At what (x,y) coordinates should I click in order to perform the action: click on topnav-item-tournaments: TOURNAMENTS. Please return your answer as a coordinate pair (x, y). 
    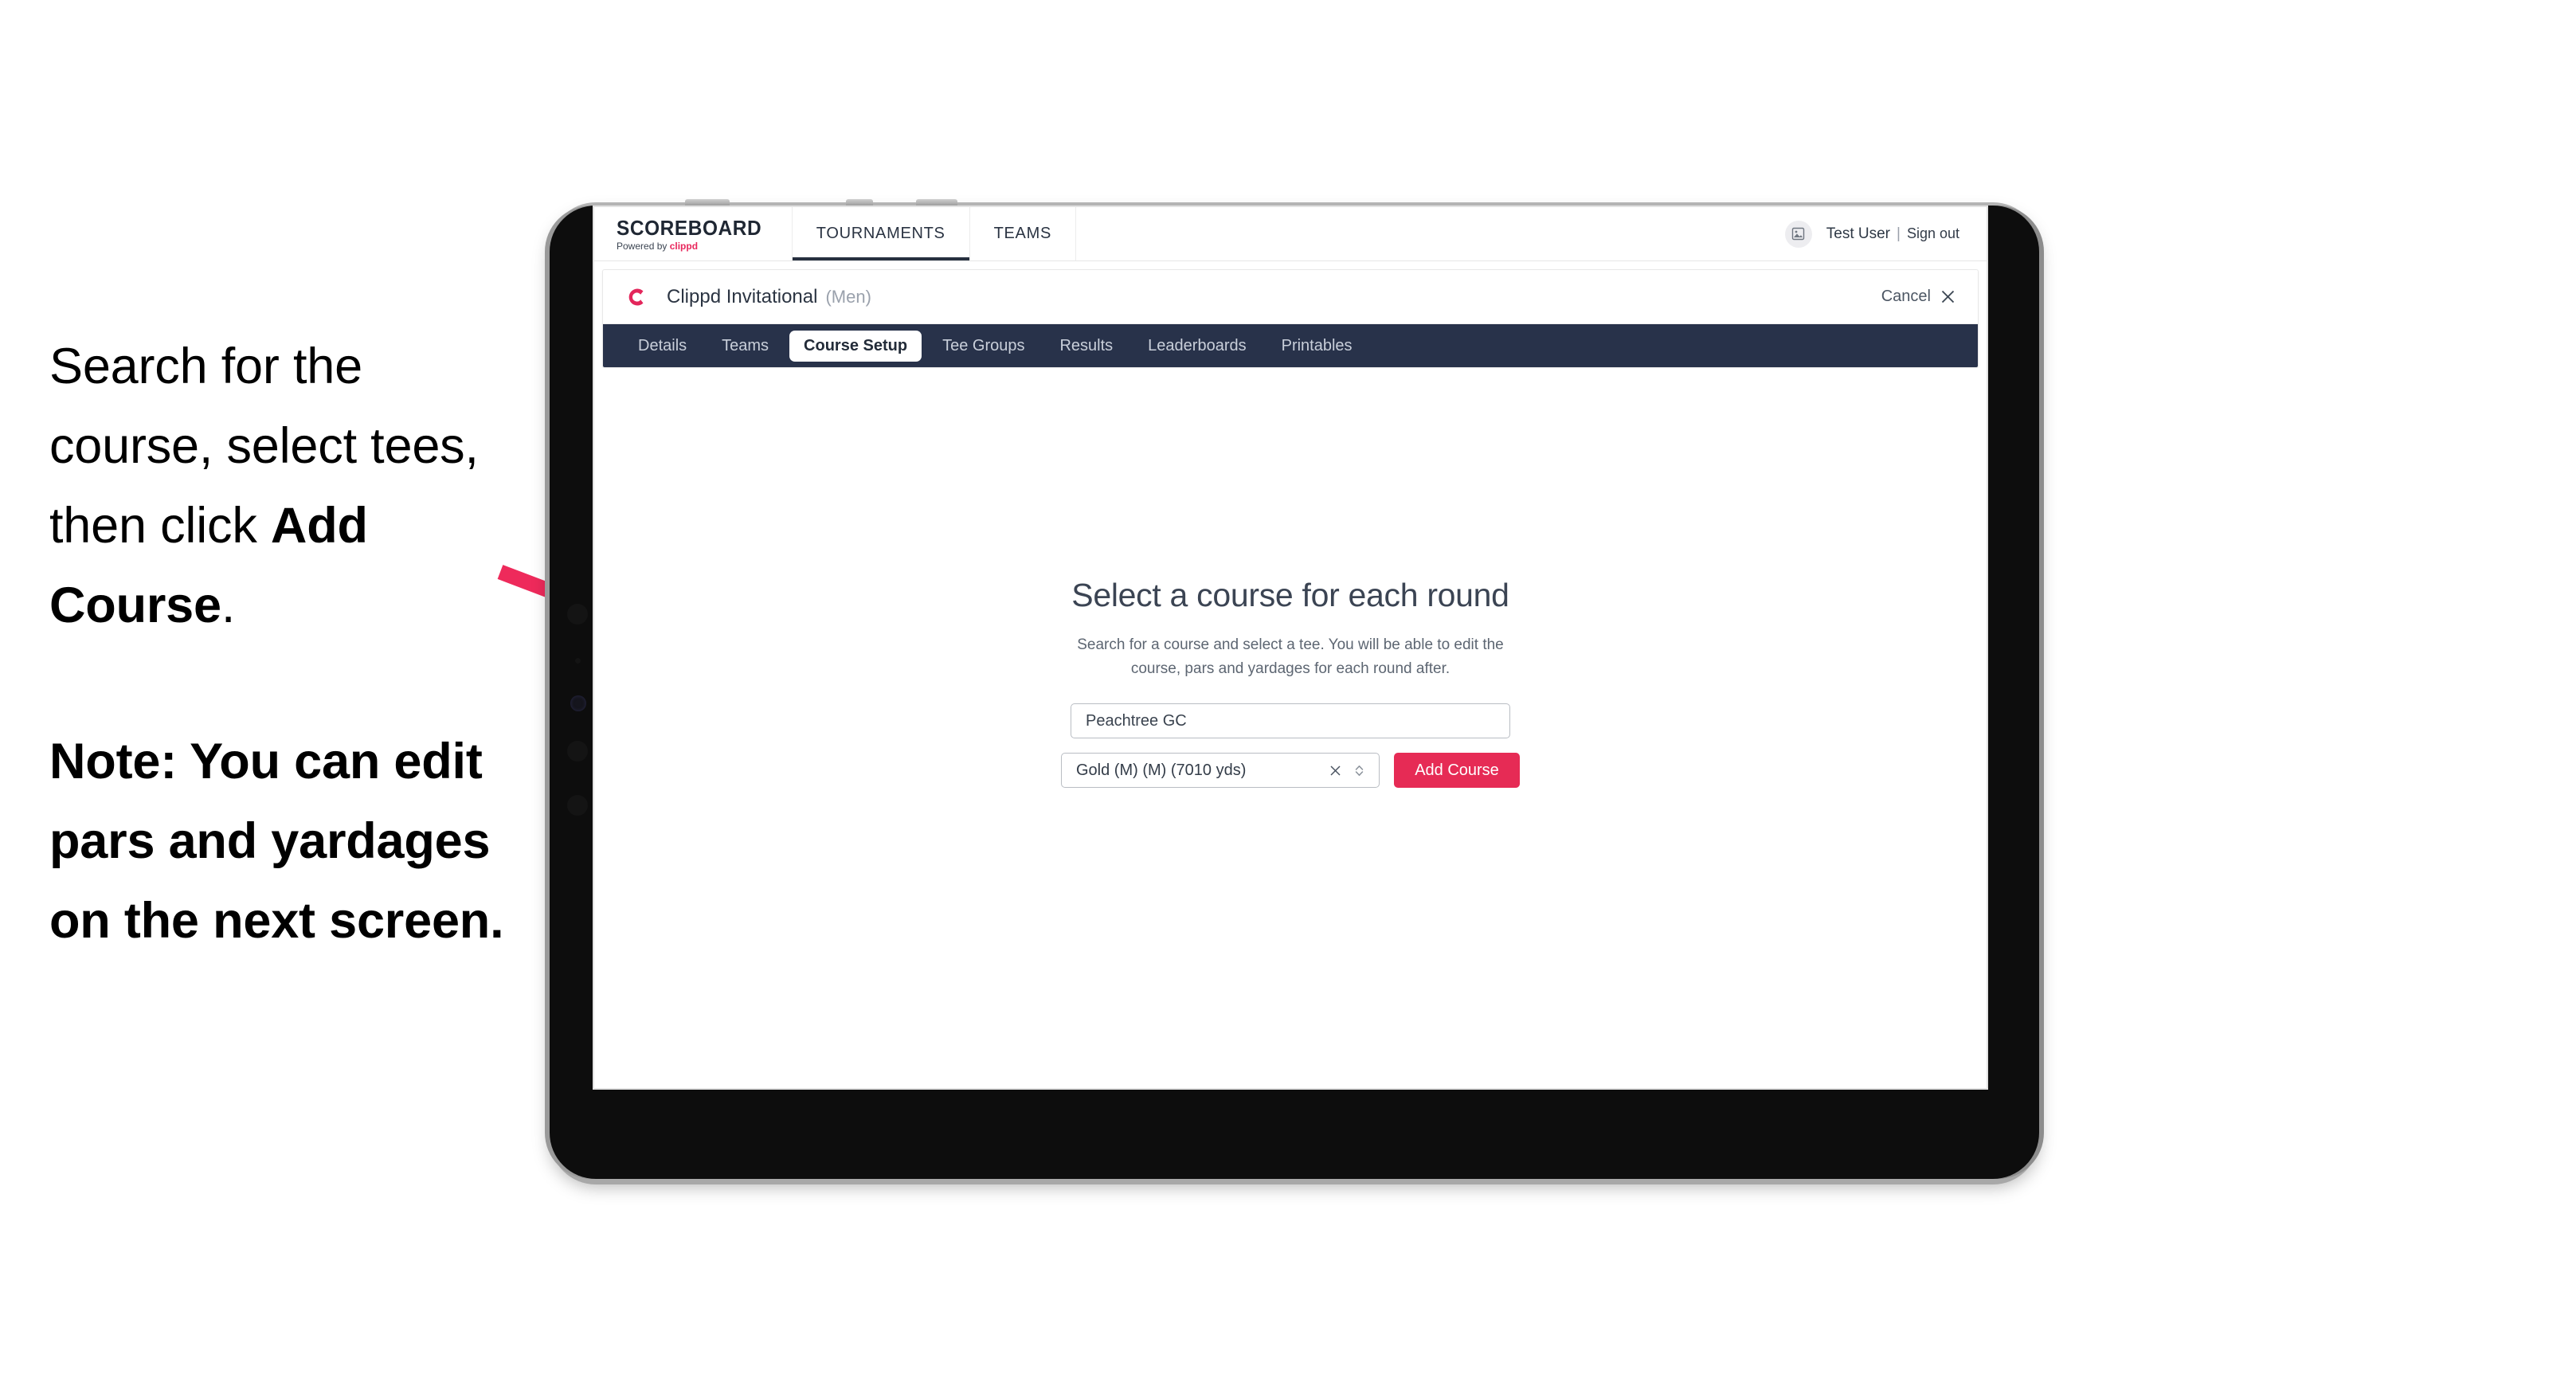
    Looking at the image, I should click on (881, 233).